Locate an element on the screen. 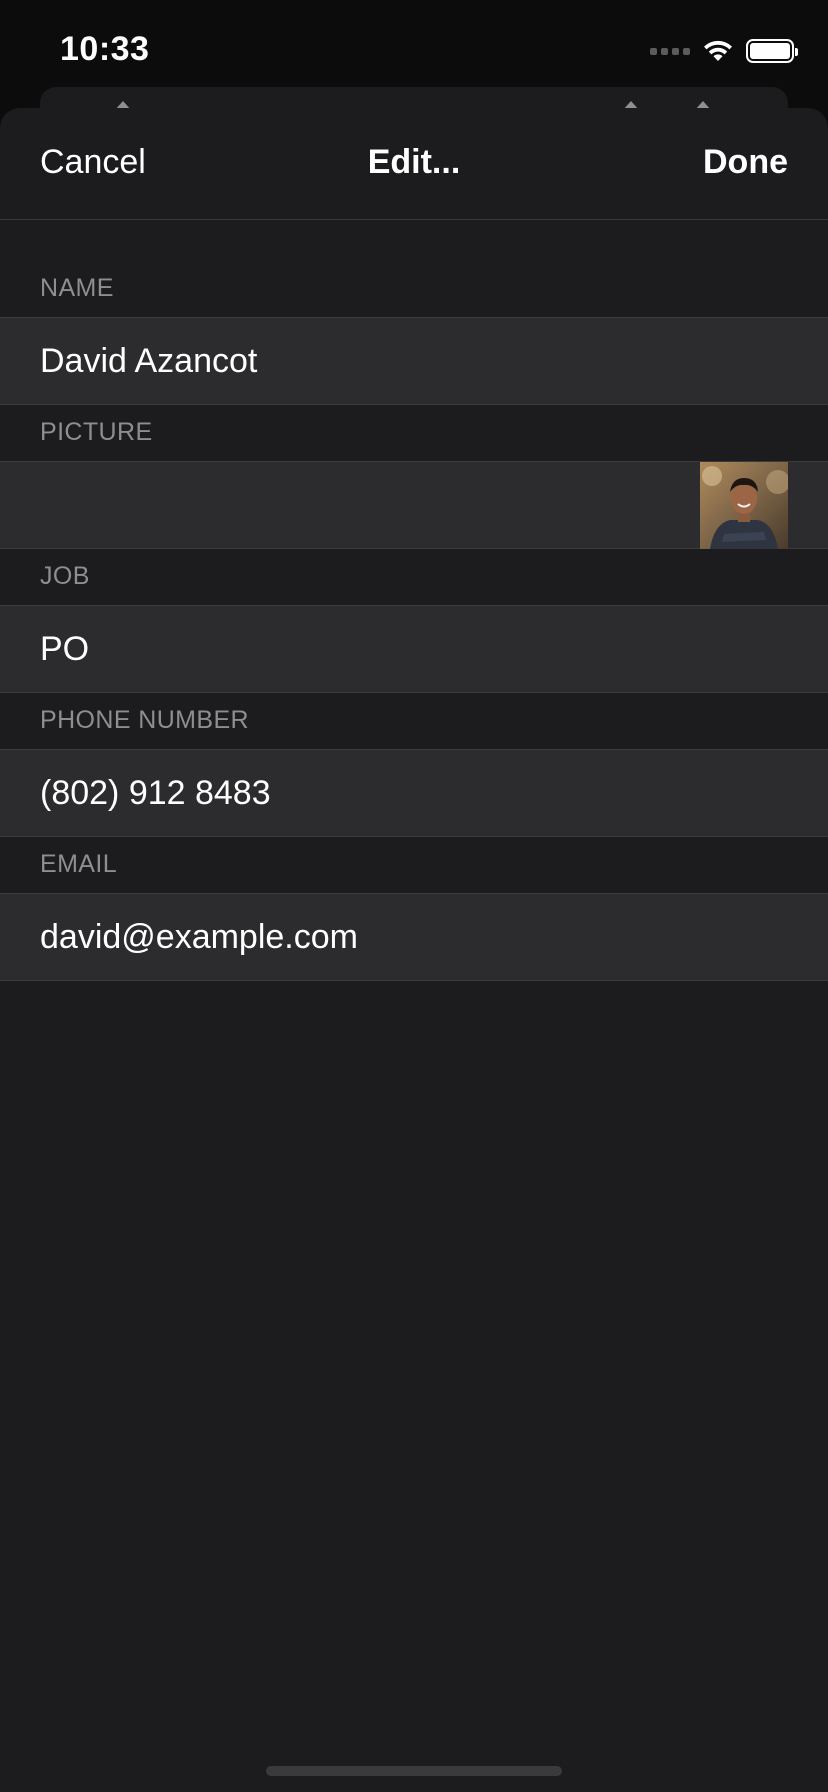 This screenshot has height=1792, width=828. name-value: David Azancot is located at coordinates (149, 360).